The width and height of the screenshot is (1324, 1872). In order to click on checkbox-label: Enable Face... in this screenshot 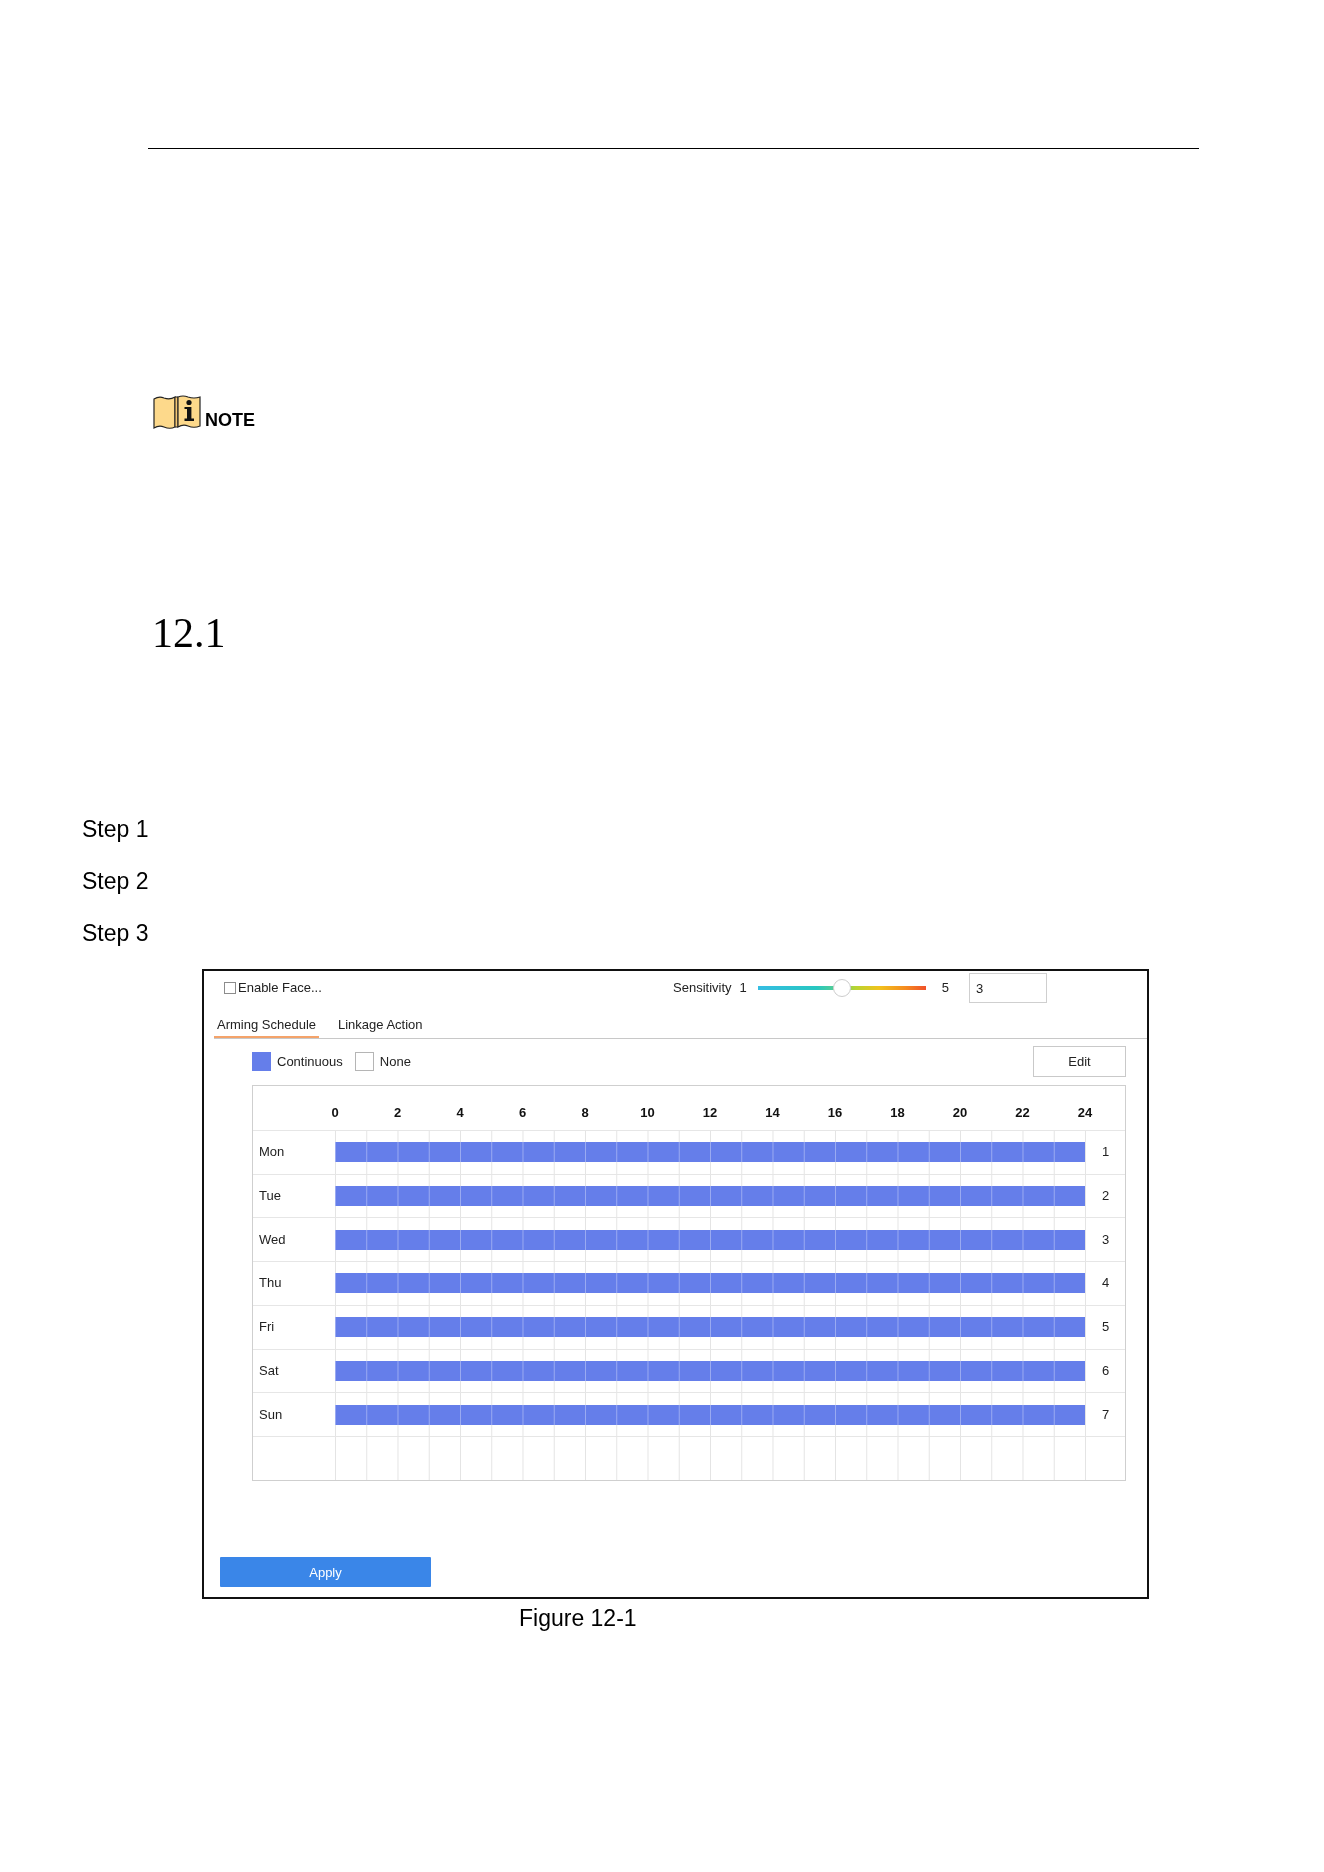, I will do `click(280, 988)`.